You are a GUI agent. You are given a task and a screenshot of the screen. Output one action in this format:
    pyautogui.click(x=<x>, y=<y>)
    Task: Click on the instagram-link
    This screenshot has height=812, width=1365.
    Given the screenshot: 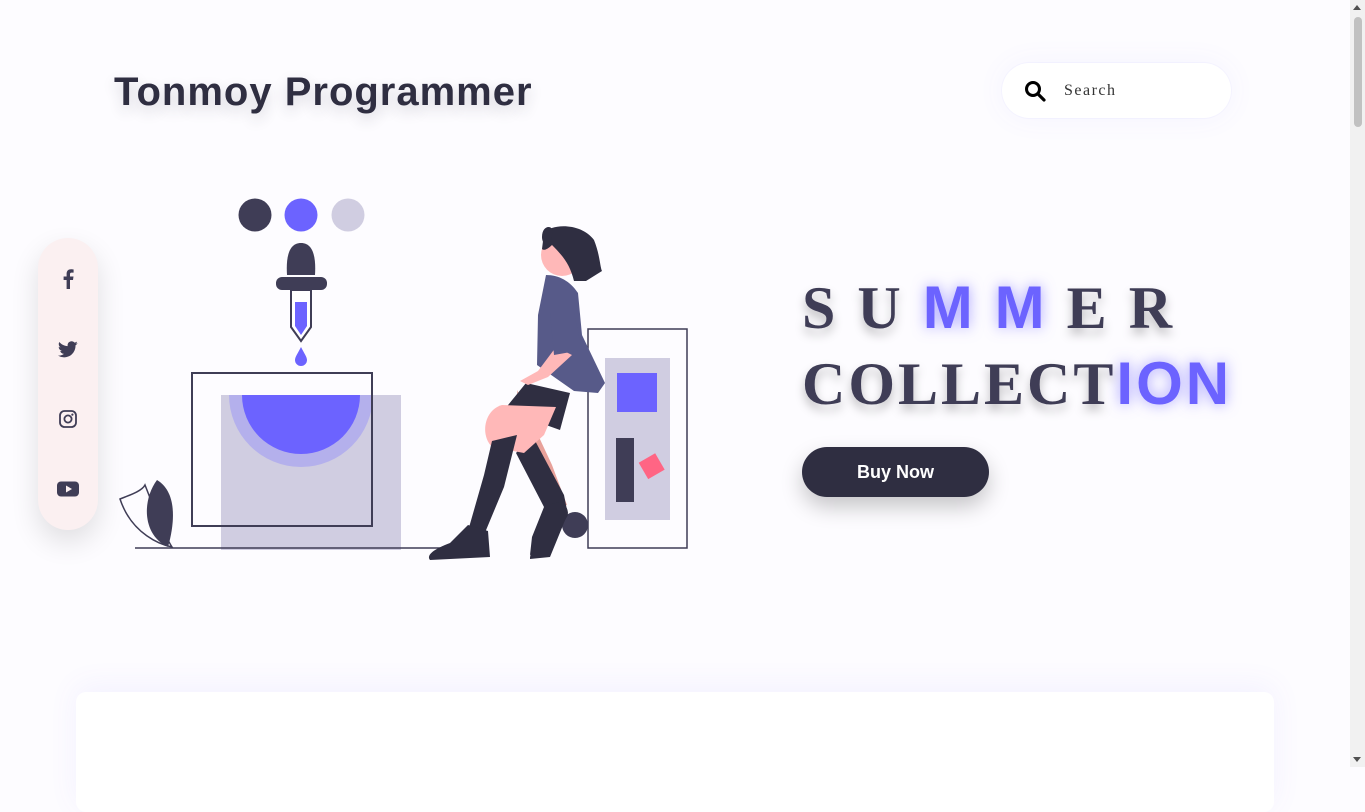 What is the action you would take?
    pyautogui.click(x=68, y=419)
    